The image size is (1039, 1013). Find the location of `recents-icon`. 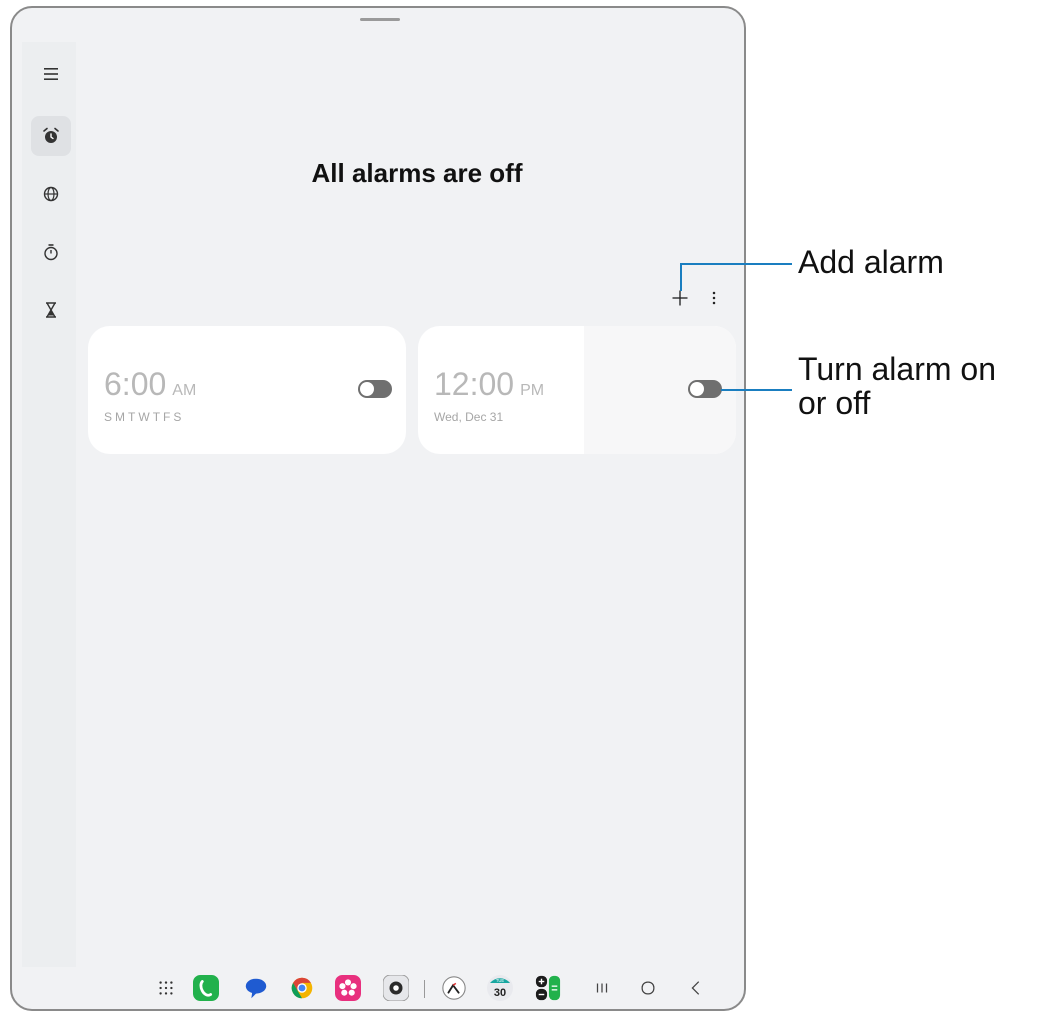

recents-icon is located at coordinates (602, 988).